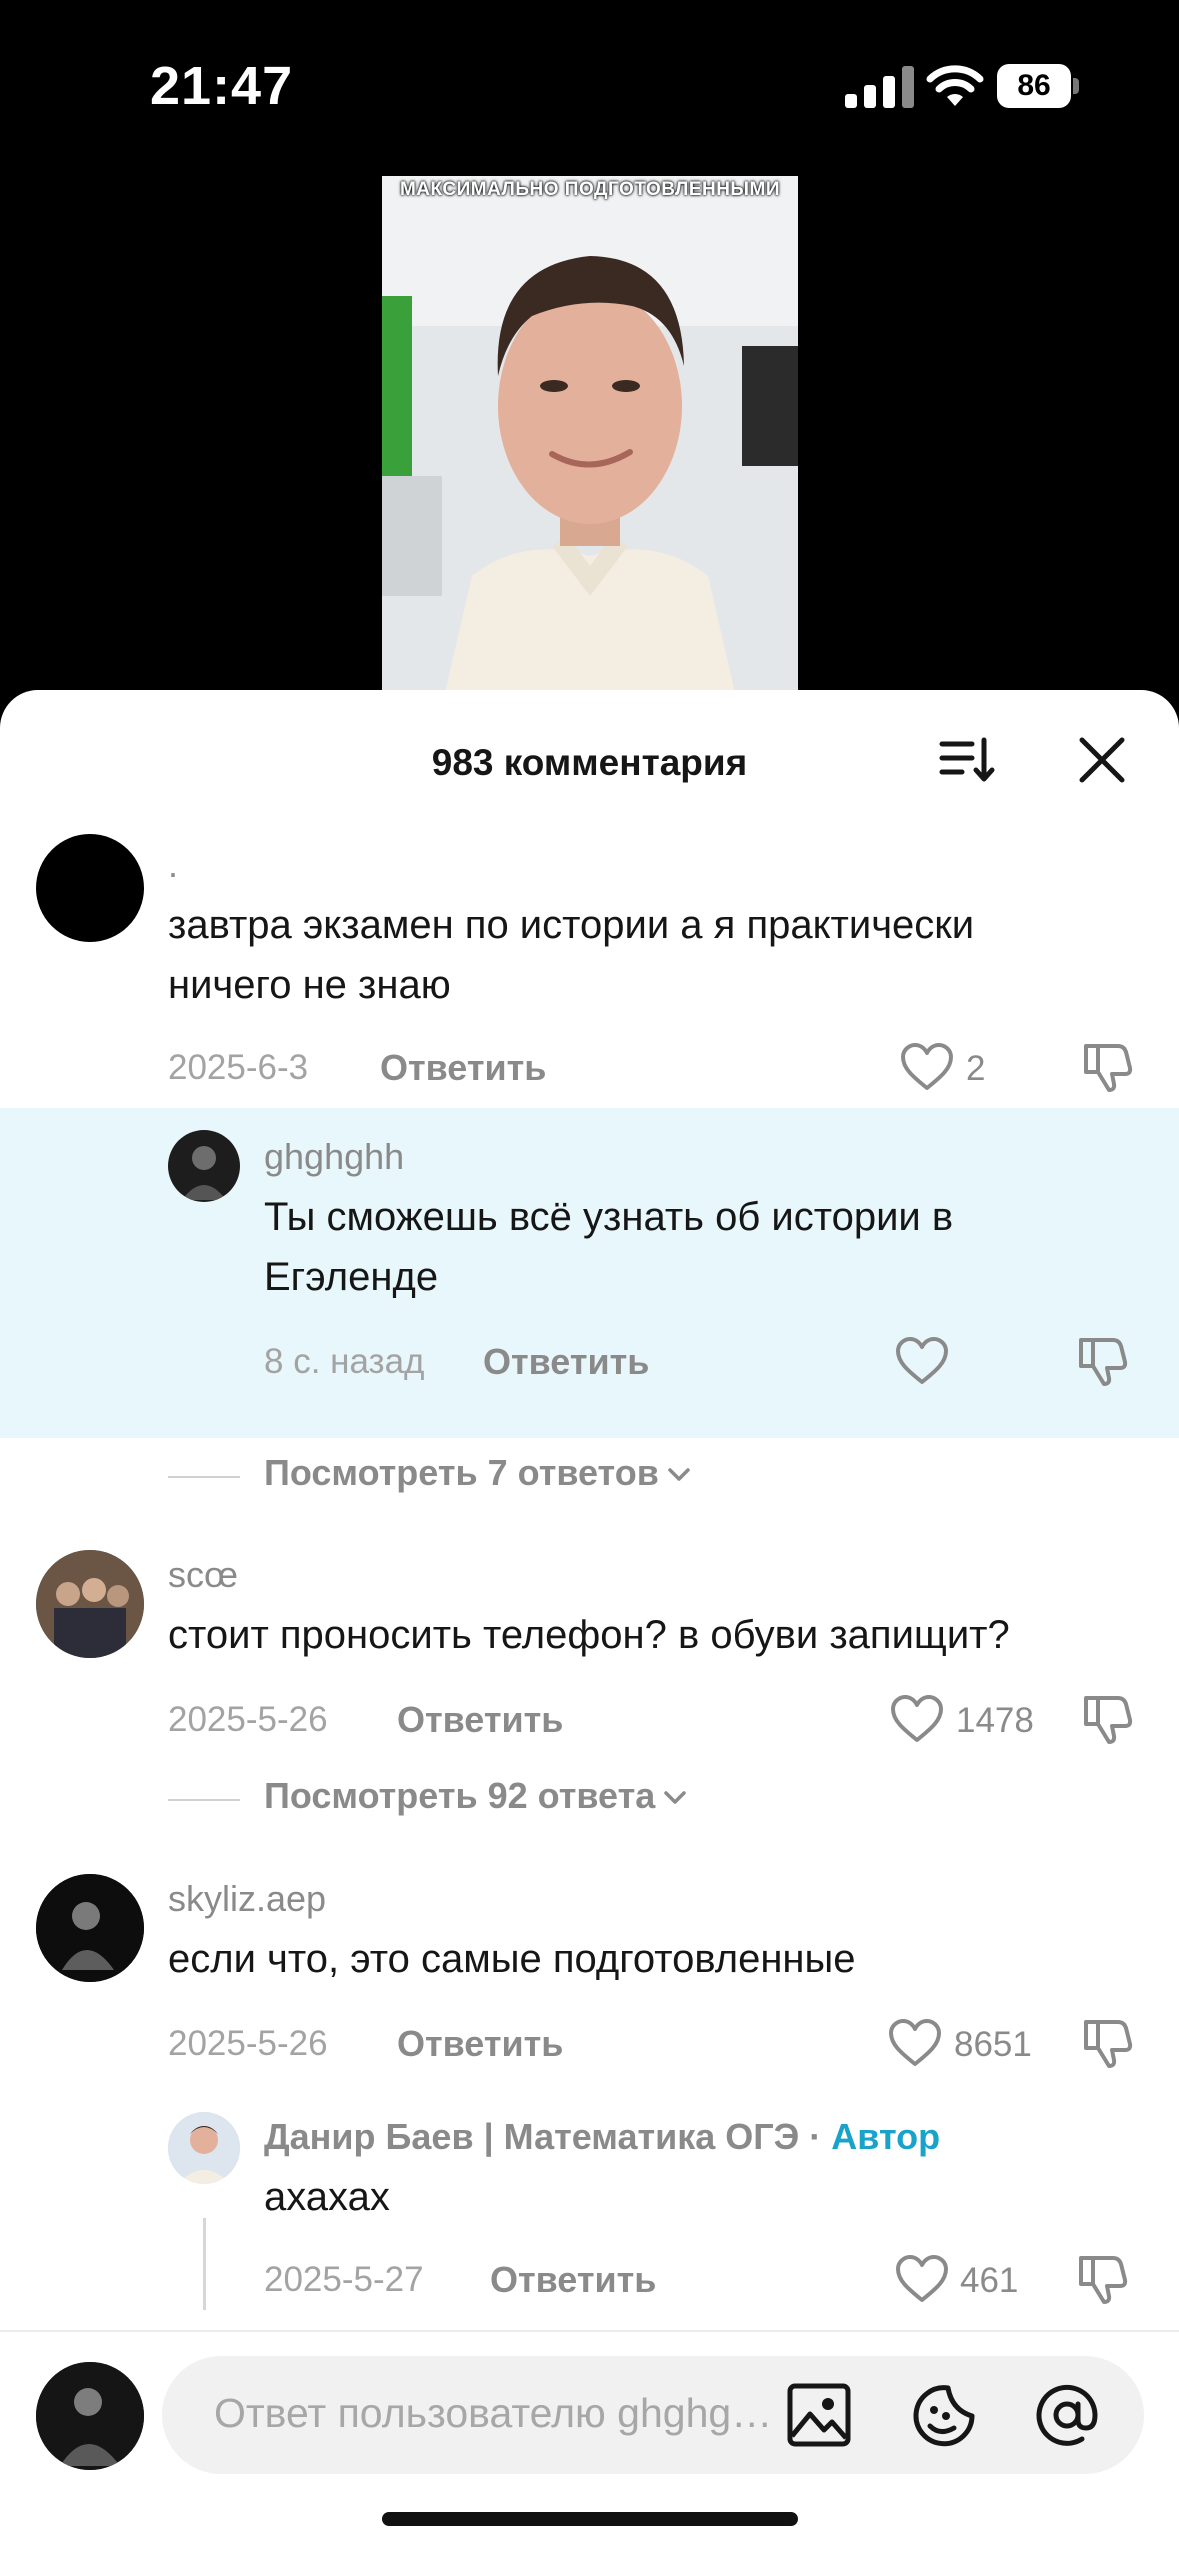 This screenshot has height=2556, width=1179. What do you see at coordinates (1067, 2415) in the screenshot?
I see `mention-icon` at bounding box center [1067, 2415].